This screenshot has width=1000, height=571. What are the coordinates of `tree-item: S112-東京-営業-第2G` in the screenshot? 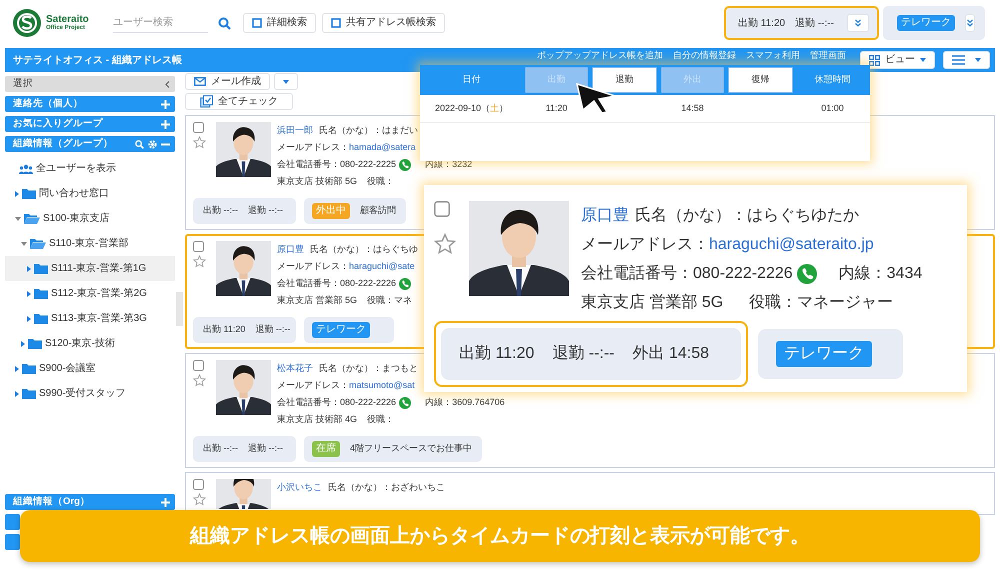 It's located at (90, 293).